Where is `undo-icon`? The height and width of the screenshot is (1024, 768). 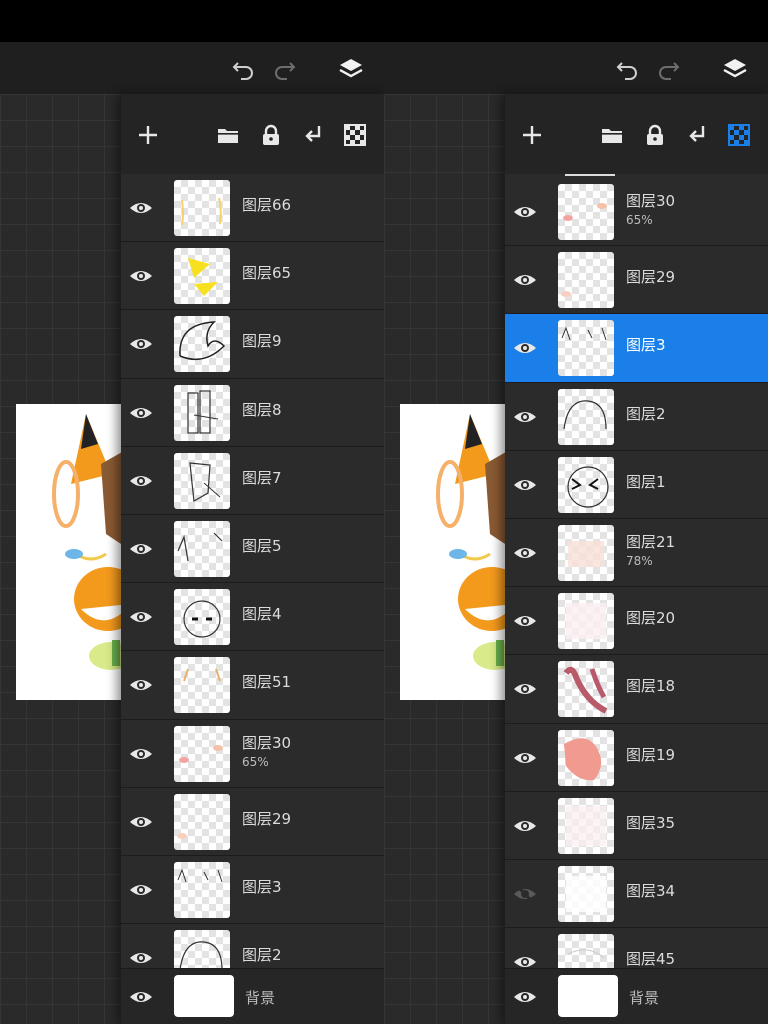
undo-icon is located at coordinates (242, 71).